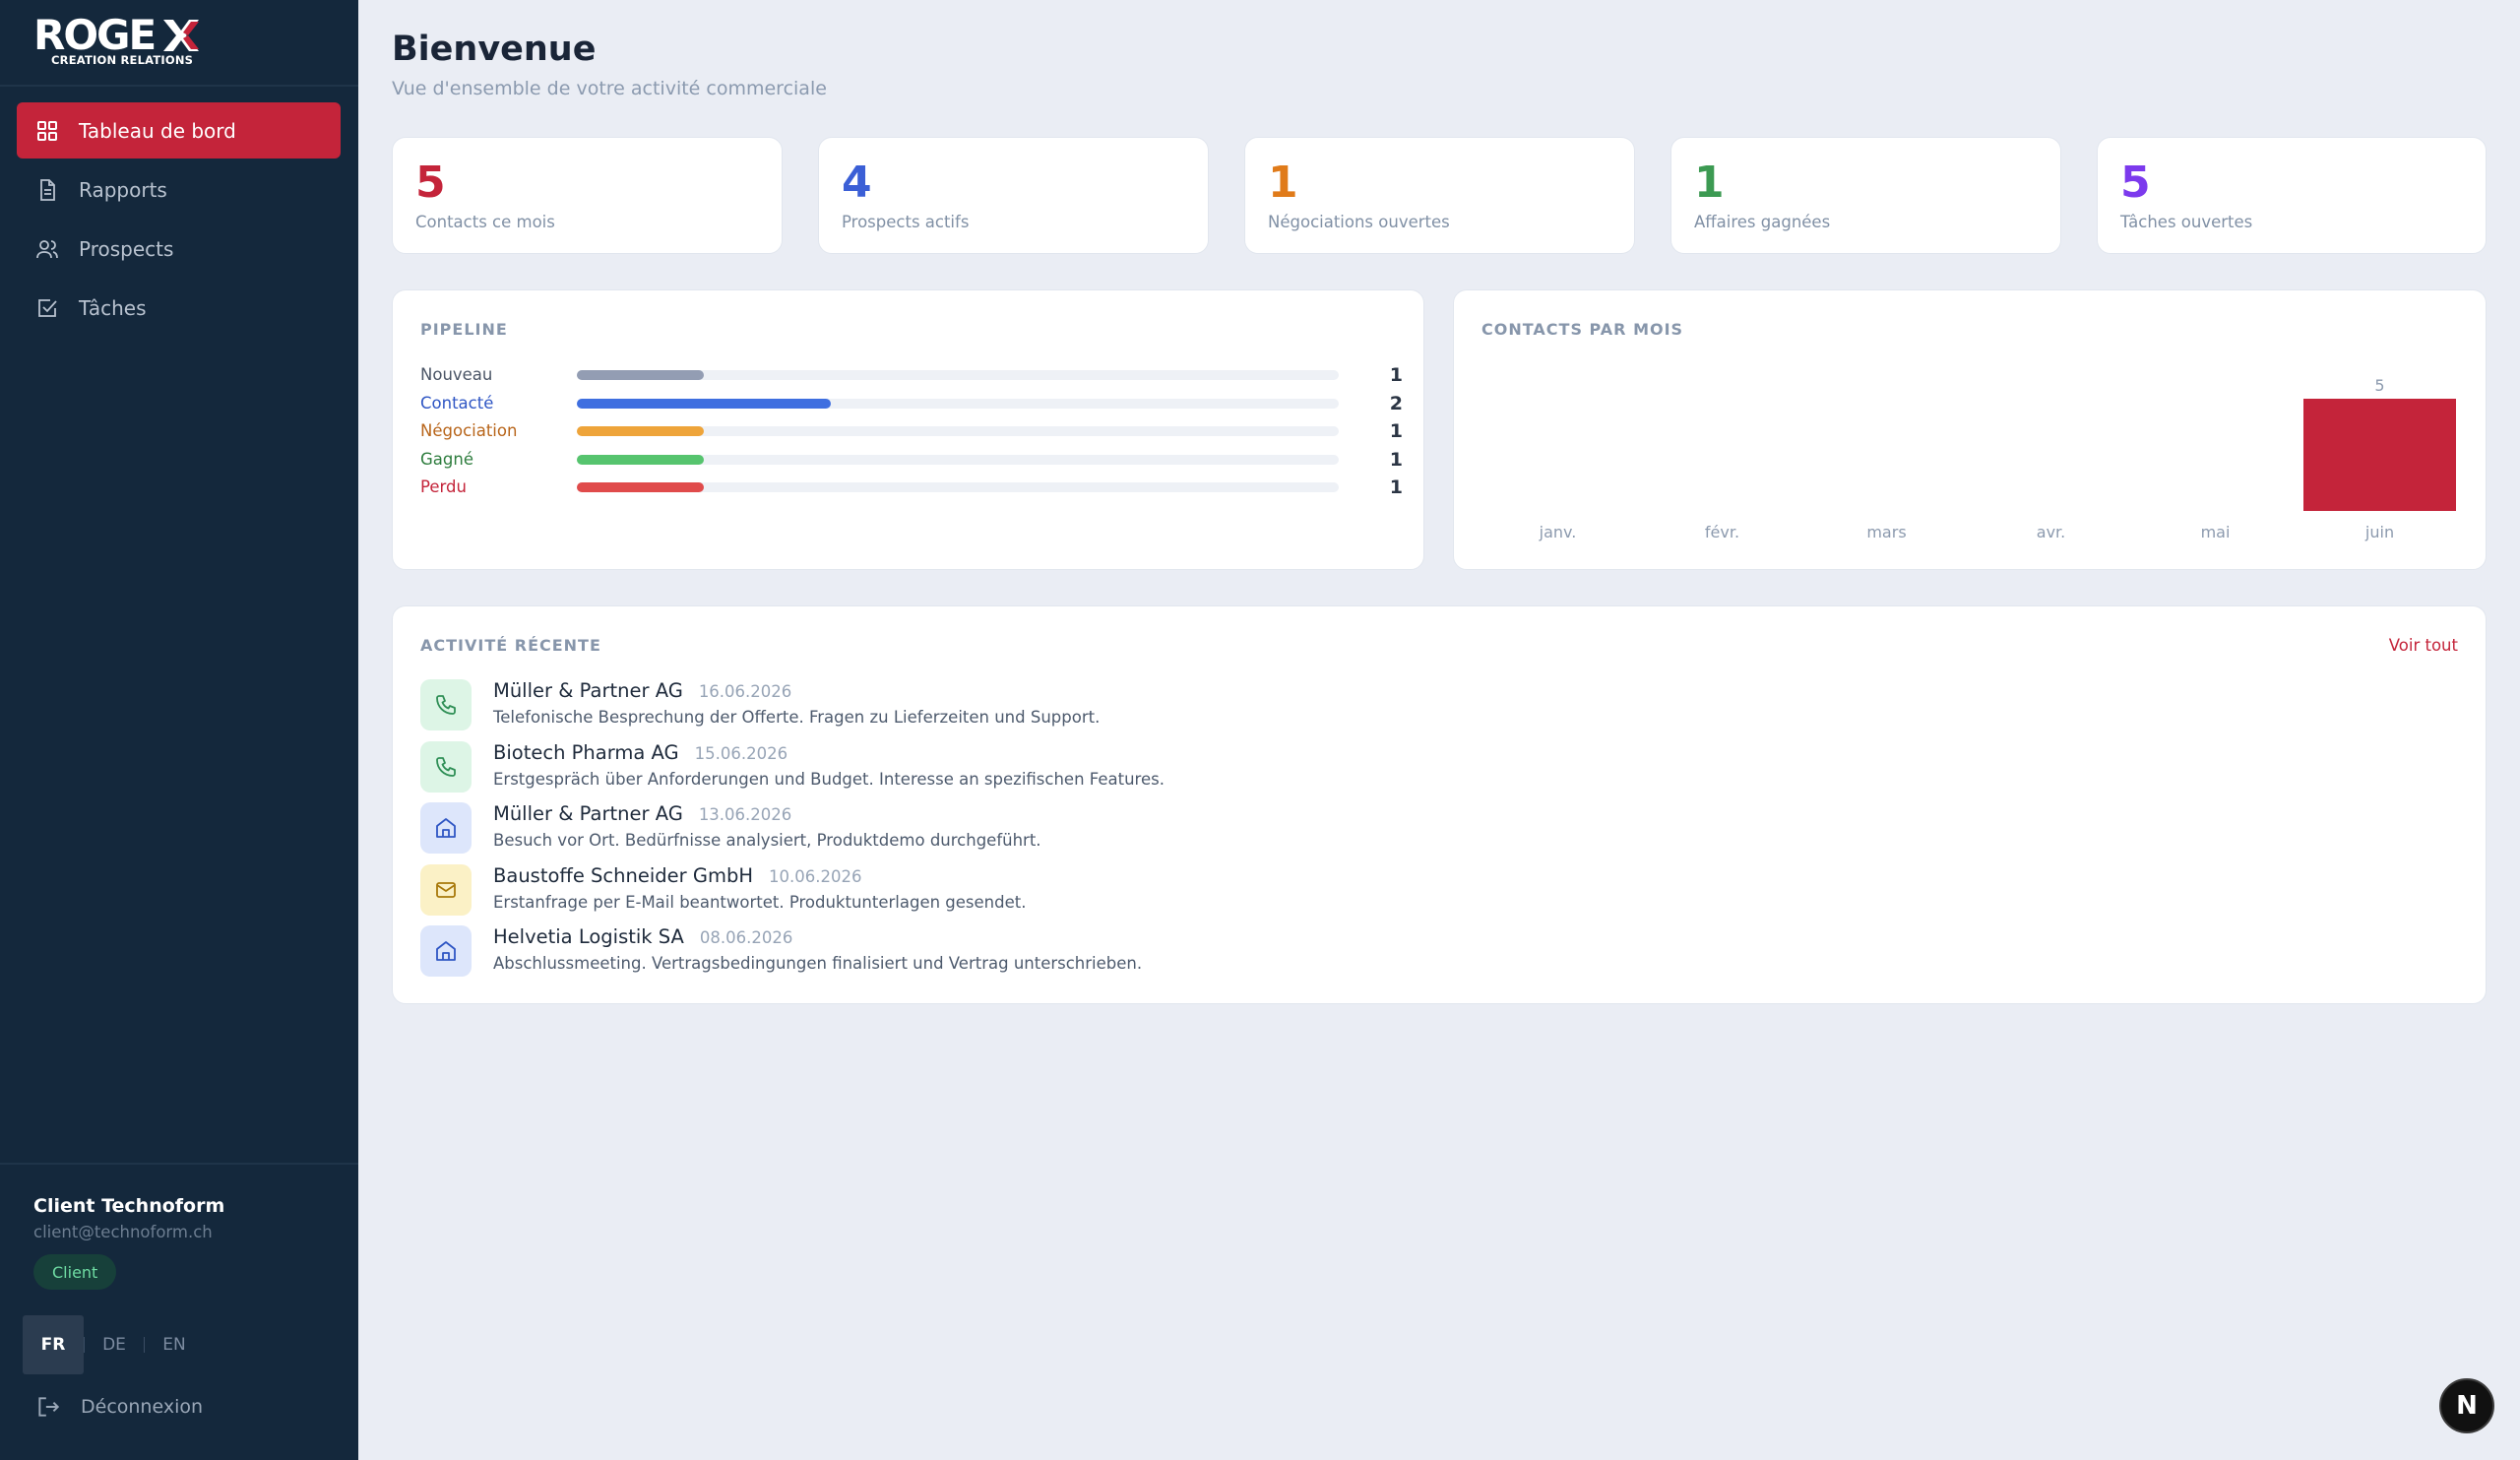 This screenshot has width=2520, height=1460. I want to click on activity-date: 10.06.2026, so click(815, 876).